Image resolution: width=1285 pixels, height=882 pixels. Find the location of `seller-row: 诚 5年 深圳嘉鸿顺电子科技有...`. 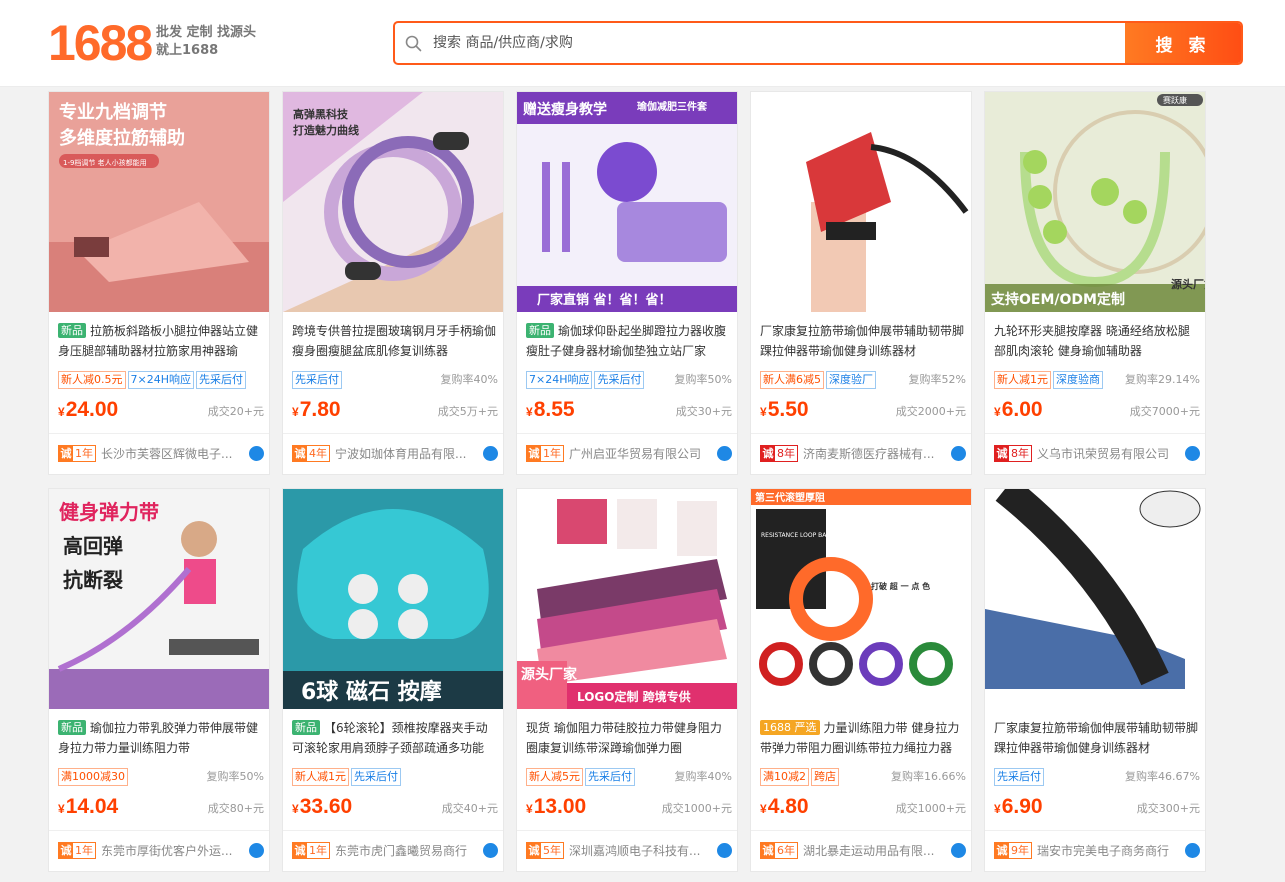

seller-row: 诚 5年 深圳嘉鸿顺电子科技有... is located at coordinates (629, 851).